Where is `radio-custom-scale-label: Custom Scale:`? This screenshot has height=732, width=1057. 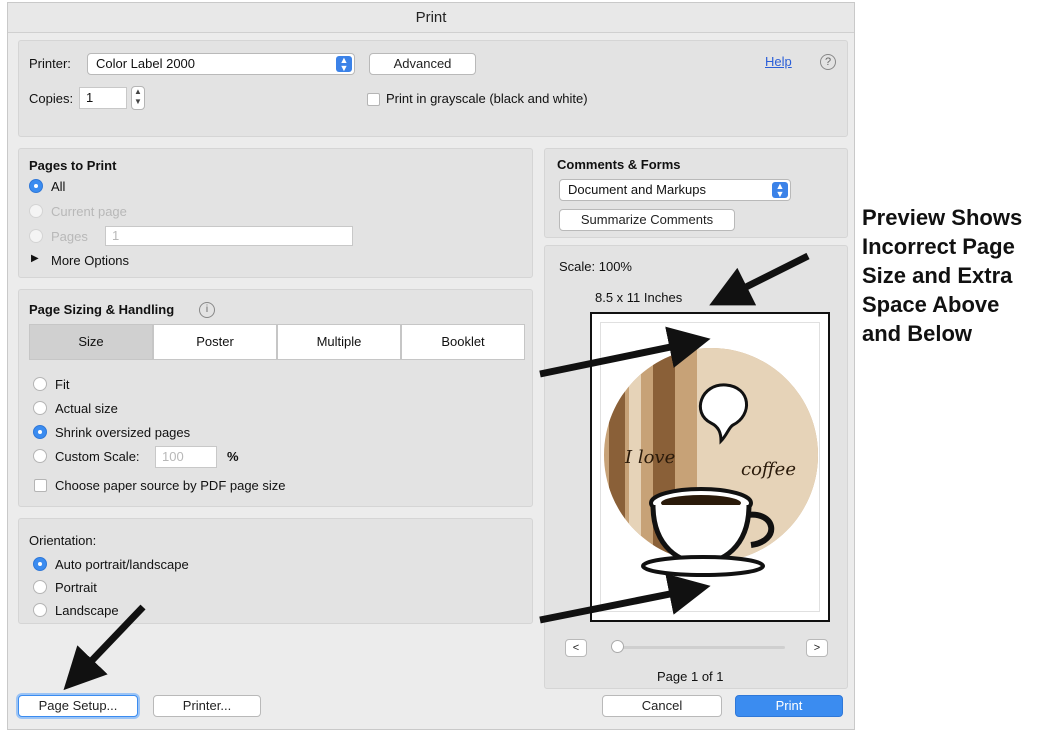 radio-custom-scale-label: Custom Scale: is located at coordinates (97, 456).